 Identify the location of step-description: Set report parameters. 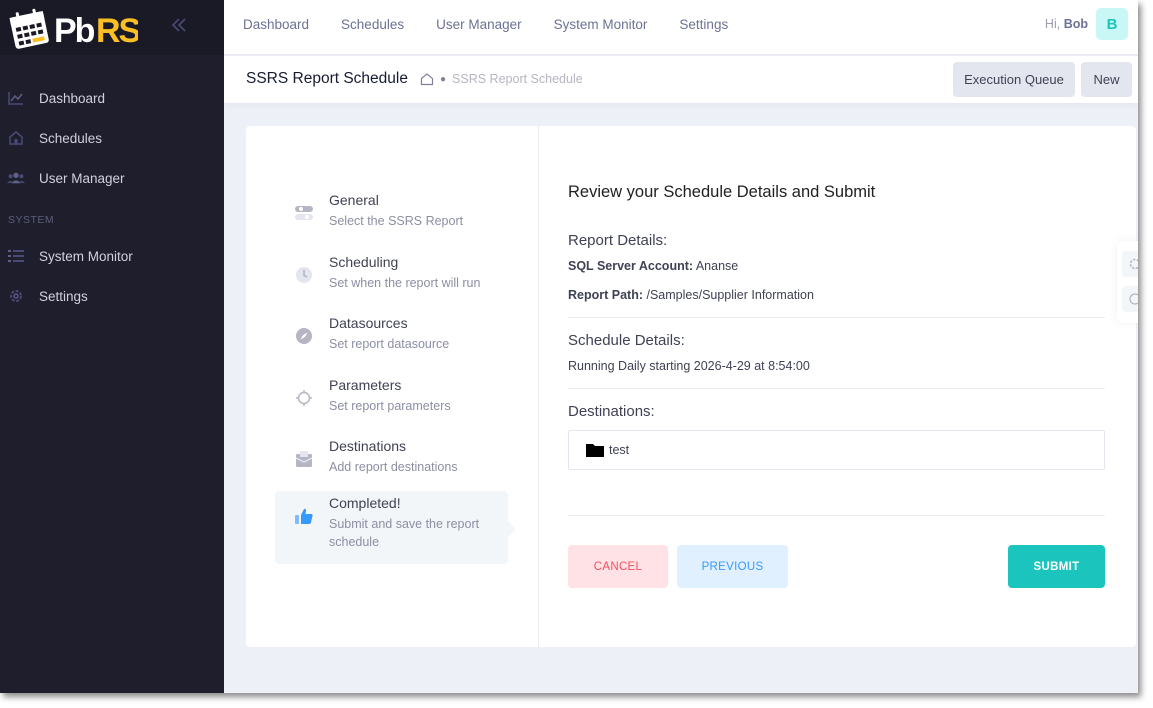
(390, 406).